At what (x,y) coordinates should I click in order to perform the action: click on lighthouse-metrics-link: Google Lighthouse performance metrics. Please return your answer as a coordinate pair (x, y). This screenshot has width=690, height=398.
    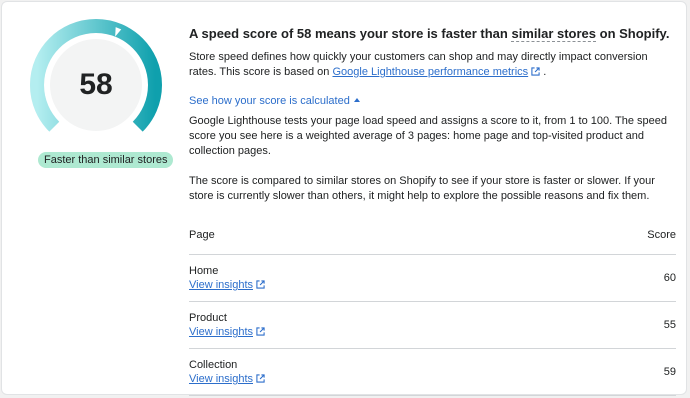
    Looking at the image, I should click on (430, 72).